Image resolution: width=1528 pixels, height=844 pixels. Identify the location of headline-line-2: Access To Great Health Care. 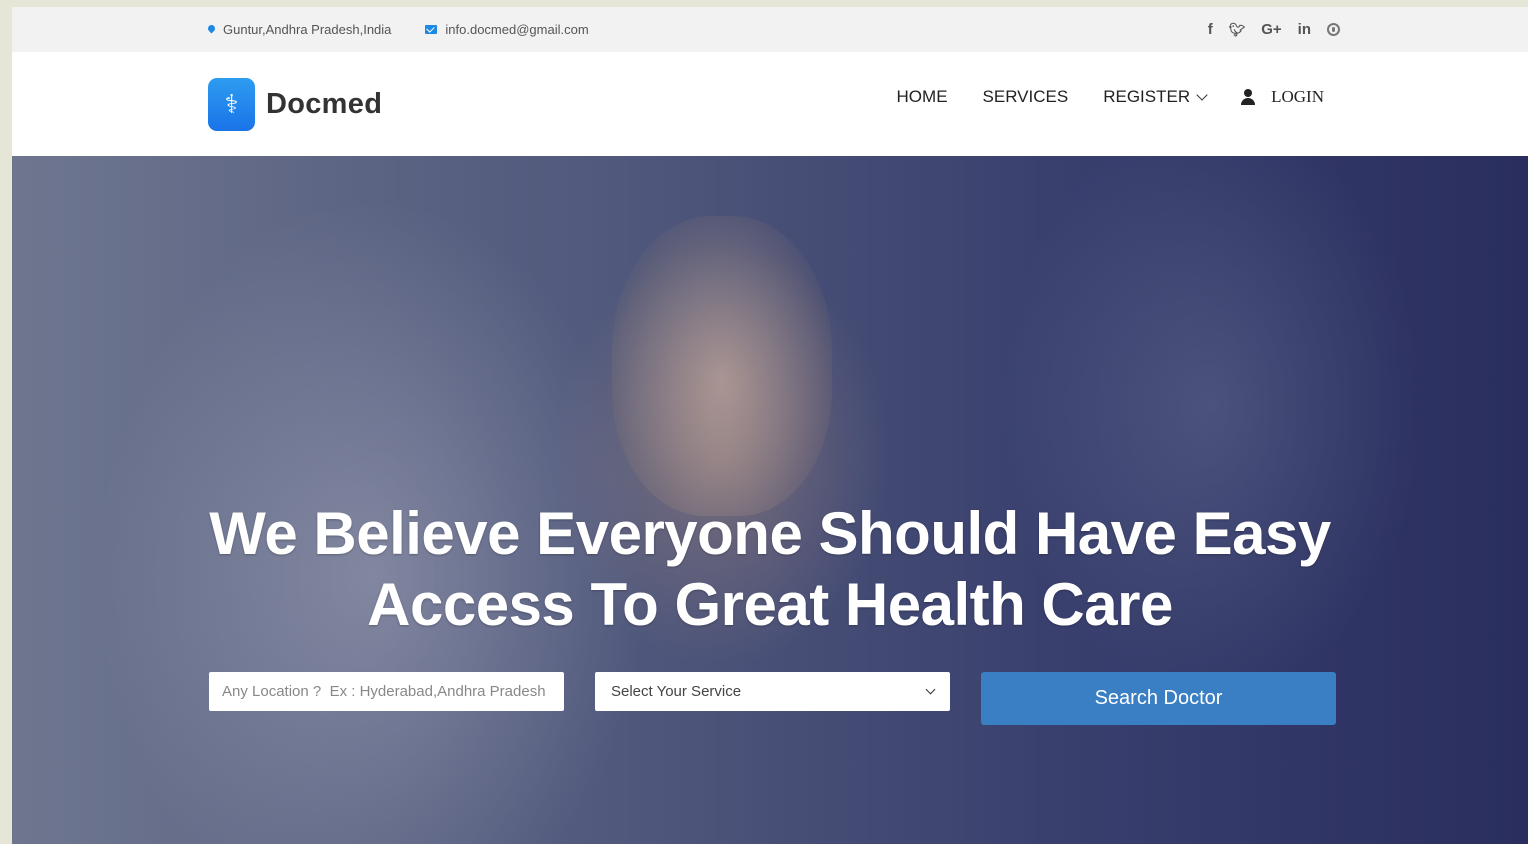
(770, 604).